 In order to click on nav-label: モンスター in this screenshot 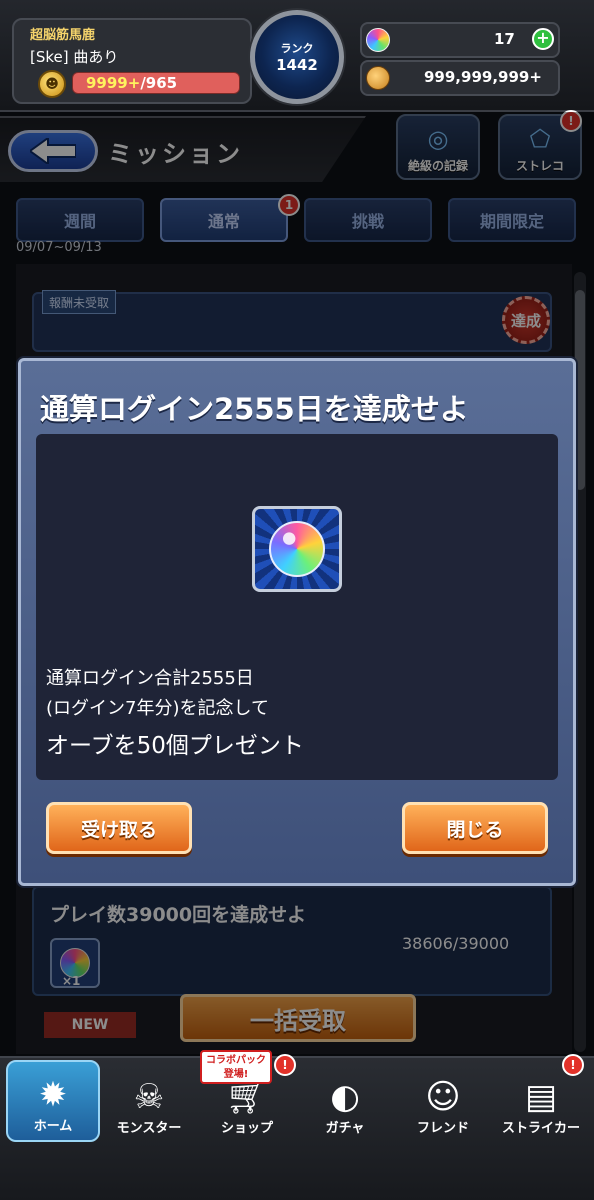, I will do `click(149, 1128)`.